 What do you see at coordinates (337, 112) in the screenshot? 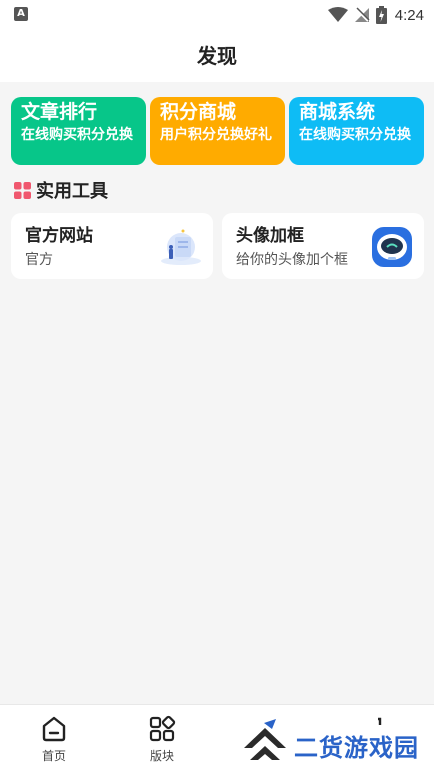
I see `card-title: 商城系统` at bounding box center [337, 112].